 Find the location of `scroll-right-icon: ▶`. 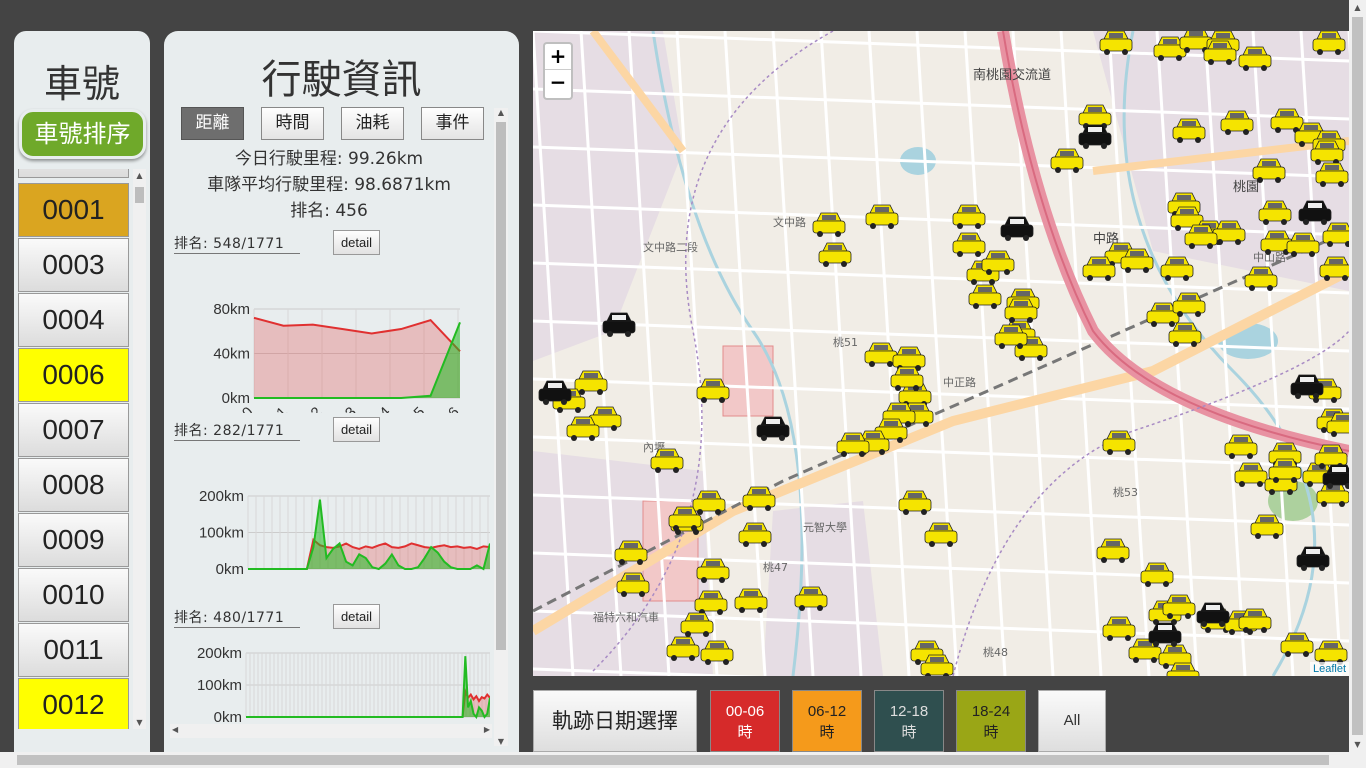

scroll-right-icon: ▶ is located at coordinates (487, 729).